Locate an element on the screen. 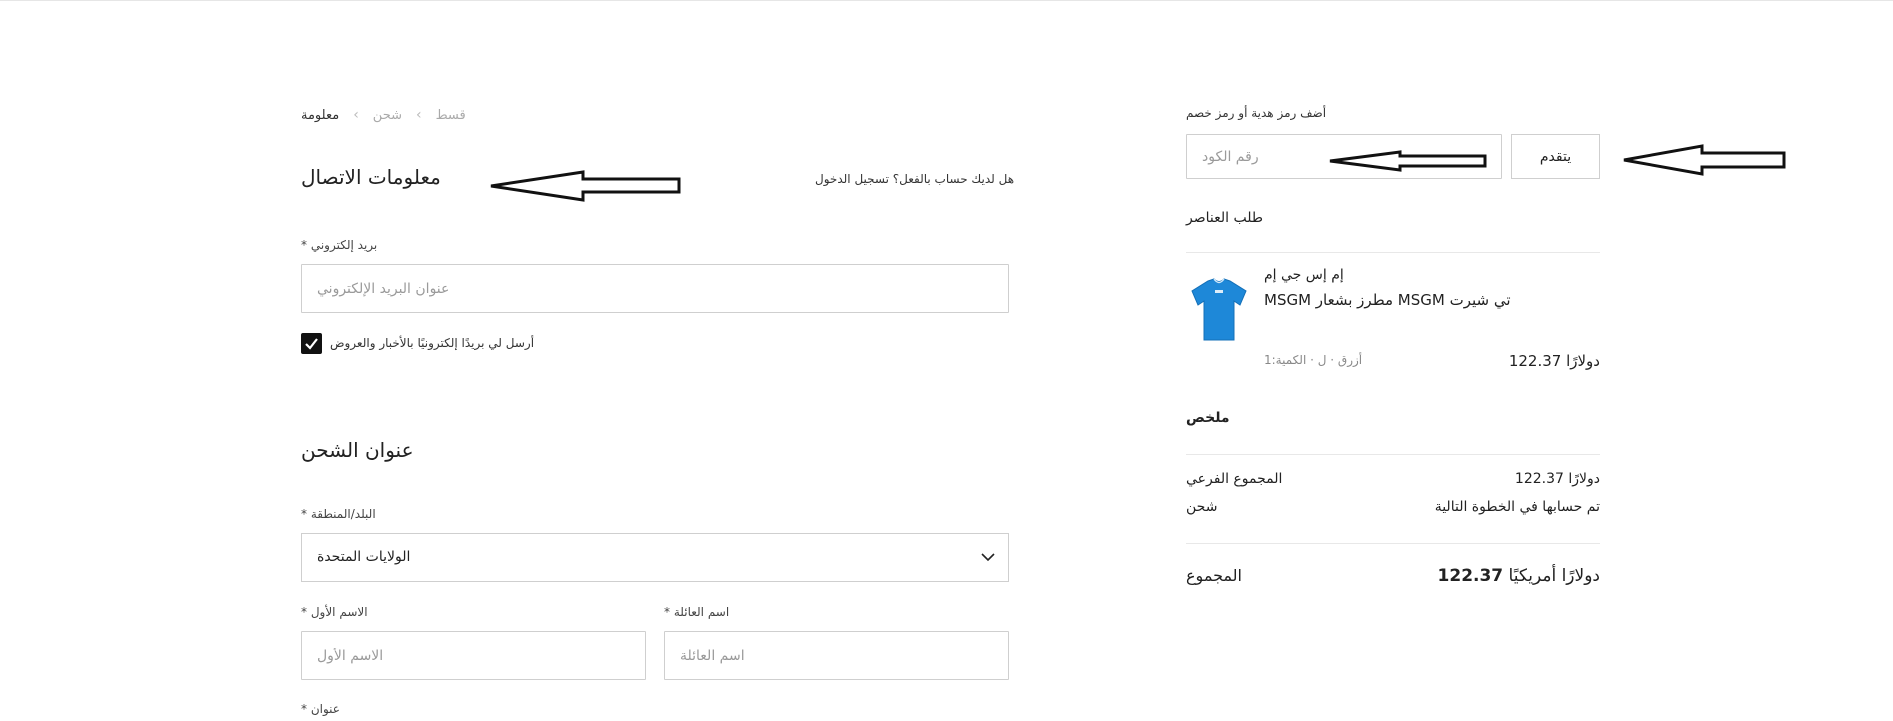  subtotal-label: المجموع الفرعي is located at coordinates (1234, 479).